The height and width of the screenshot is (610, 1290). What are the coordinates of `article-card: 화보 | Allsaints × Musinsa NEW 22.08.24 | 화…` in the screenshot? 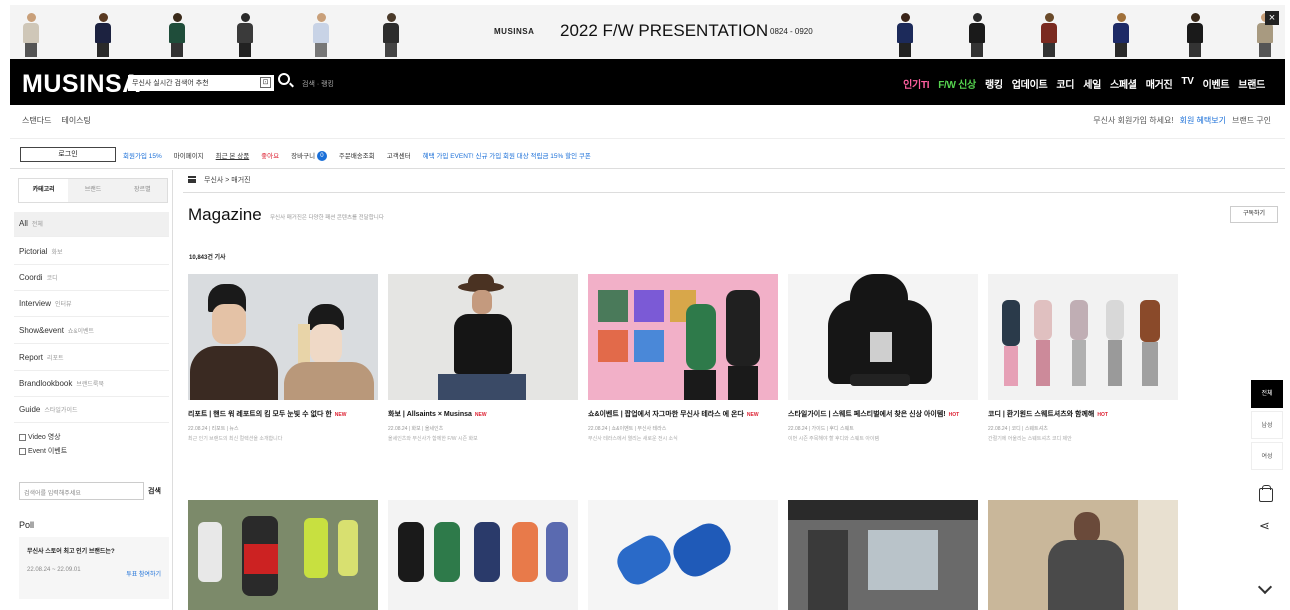 It's located at (483, 358).